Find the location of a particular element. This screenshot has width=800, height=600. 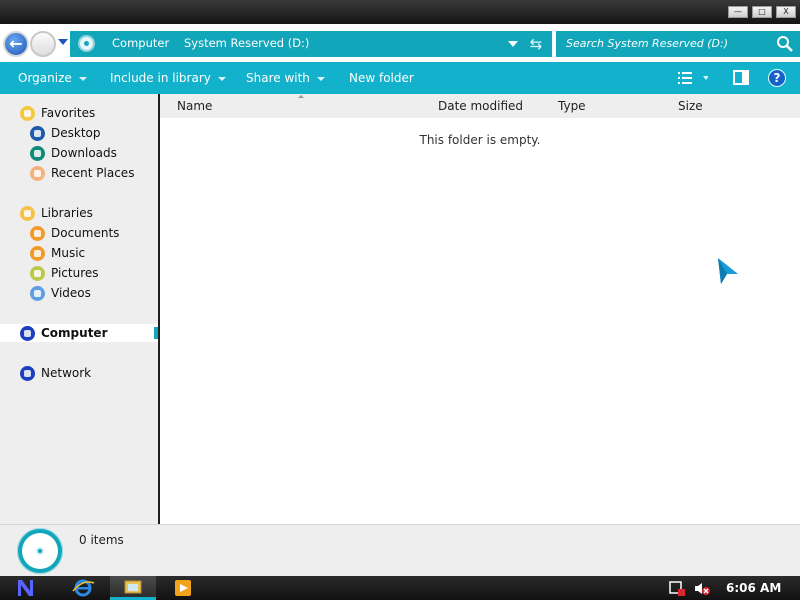

sidebar-item-favorites: Favorites is located at coordinates (57, 113).